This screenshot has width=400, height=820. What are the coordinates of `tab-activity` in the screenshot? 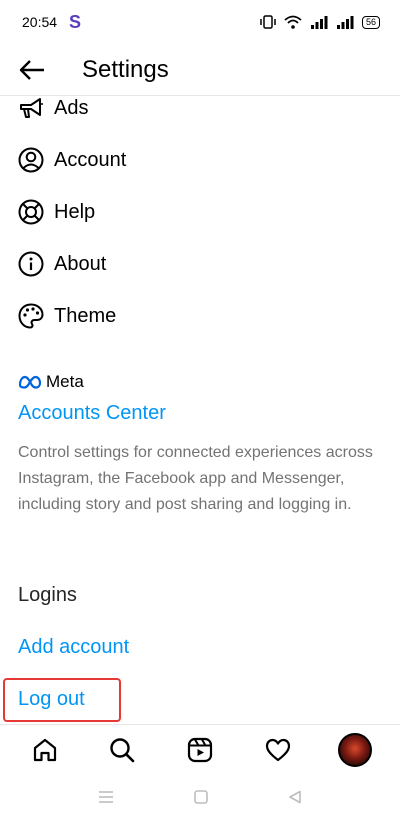 It's located at (278, 750).